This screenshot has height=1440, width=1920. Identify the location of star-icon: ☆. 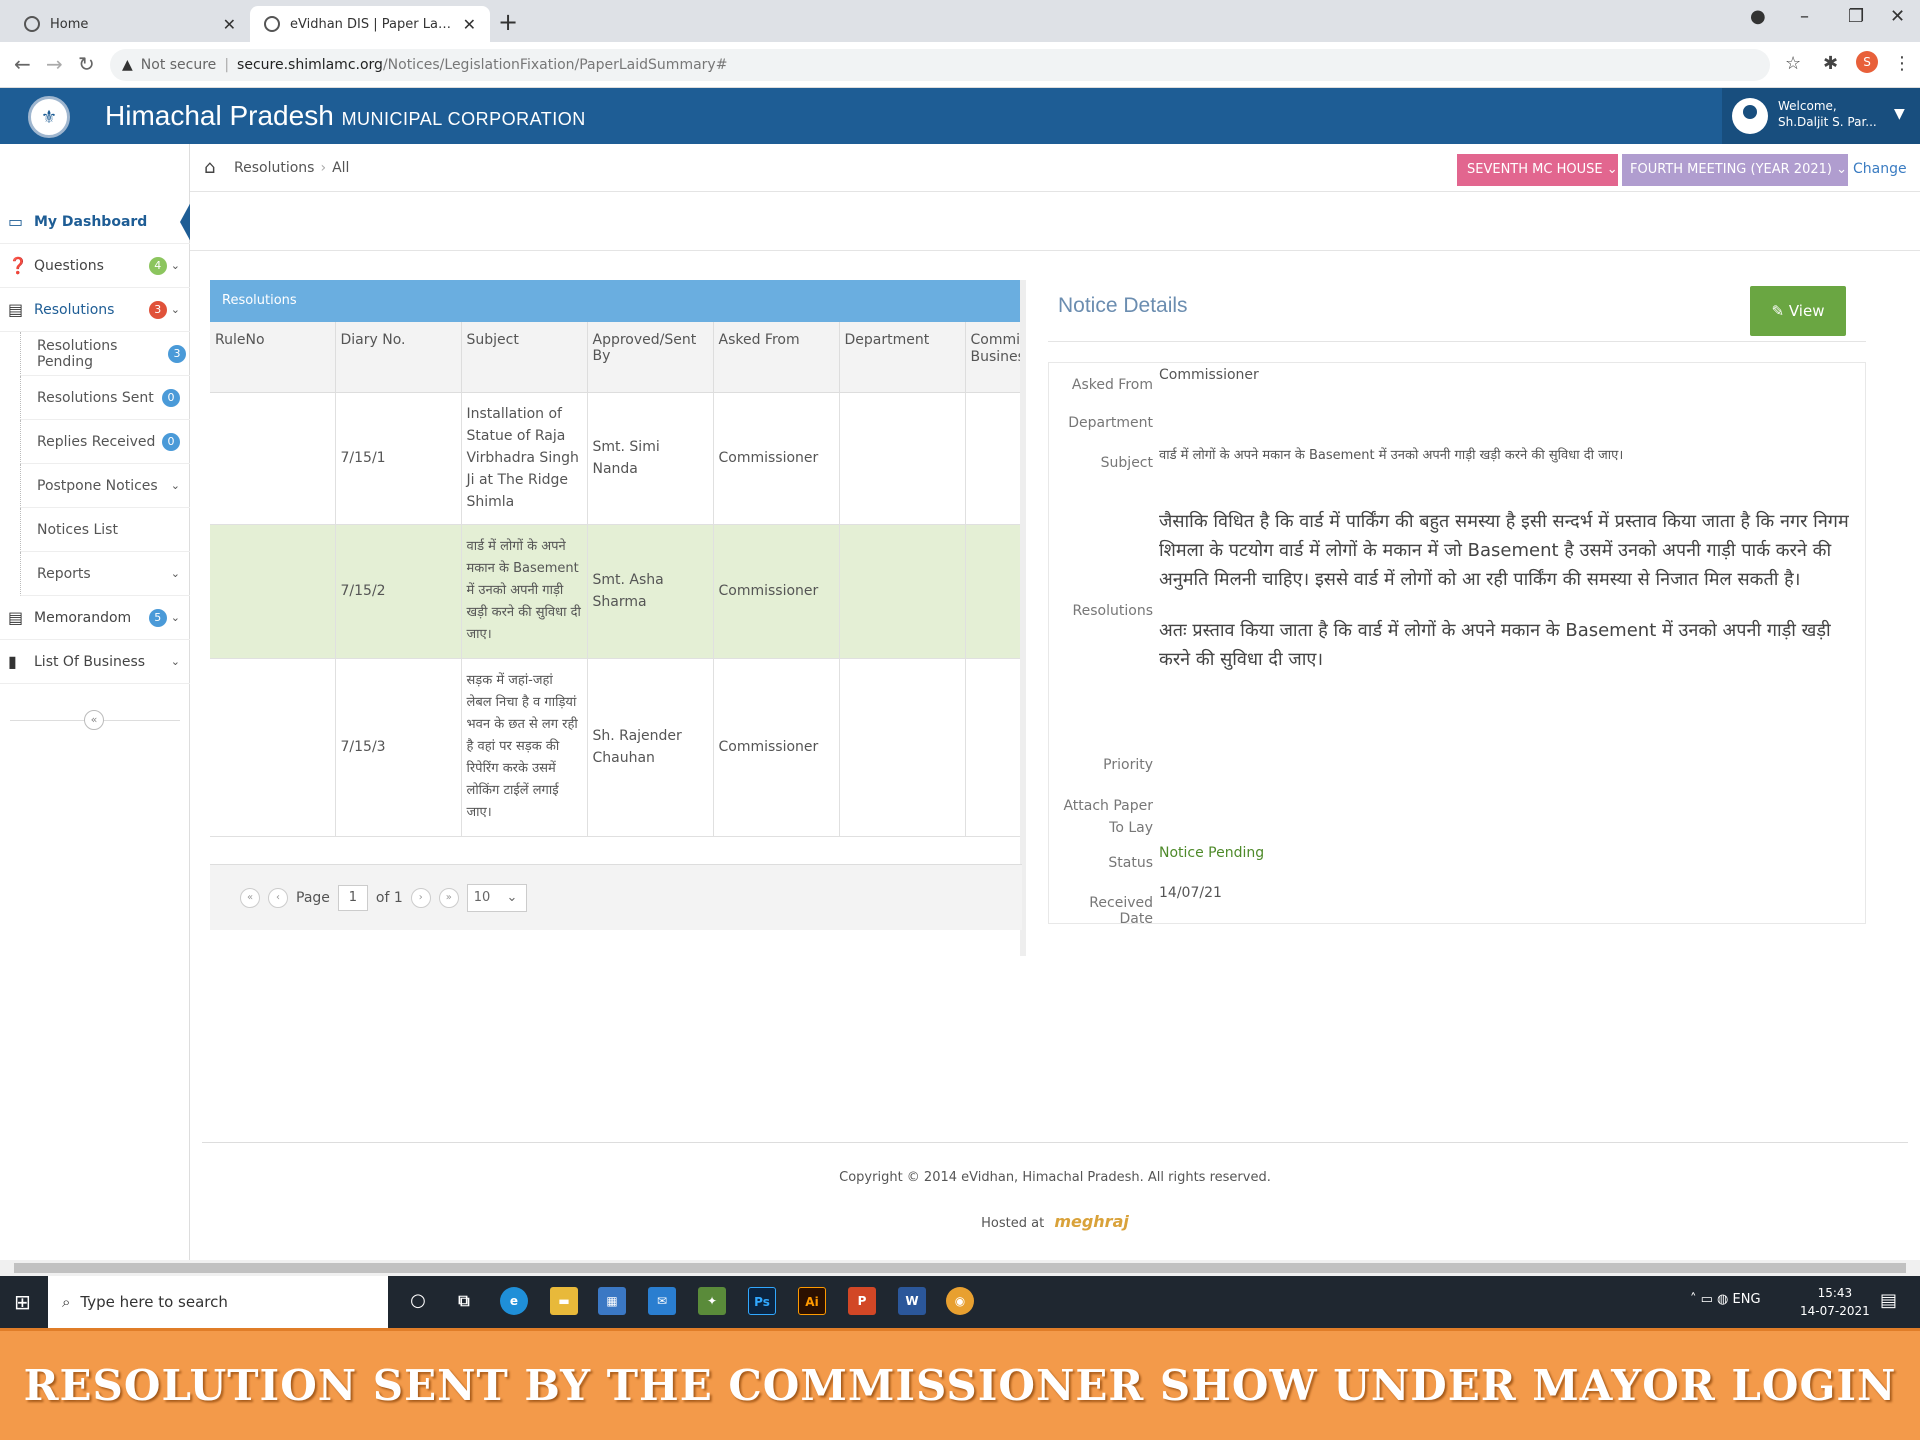
(1793, 63).